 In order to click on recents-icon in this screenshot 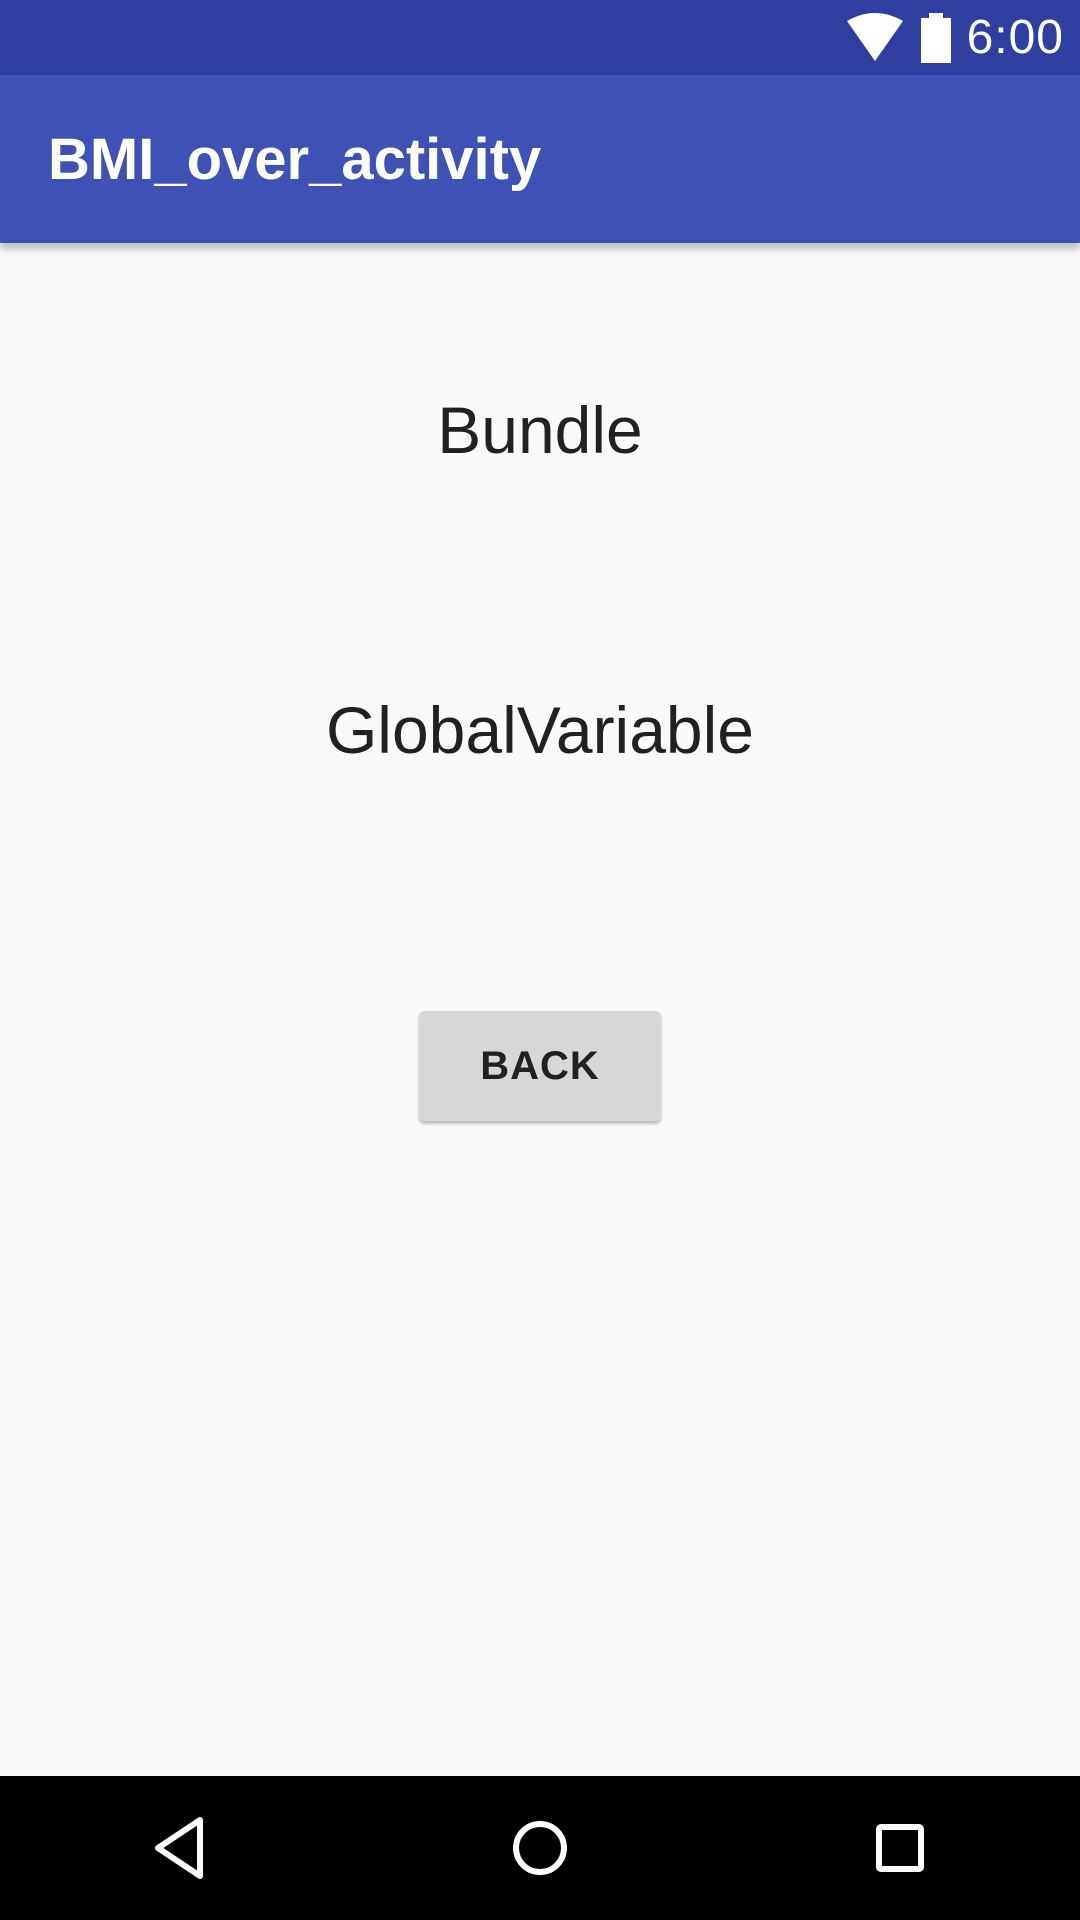, I will do `click(900, 1848)`.